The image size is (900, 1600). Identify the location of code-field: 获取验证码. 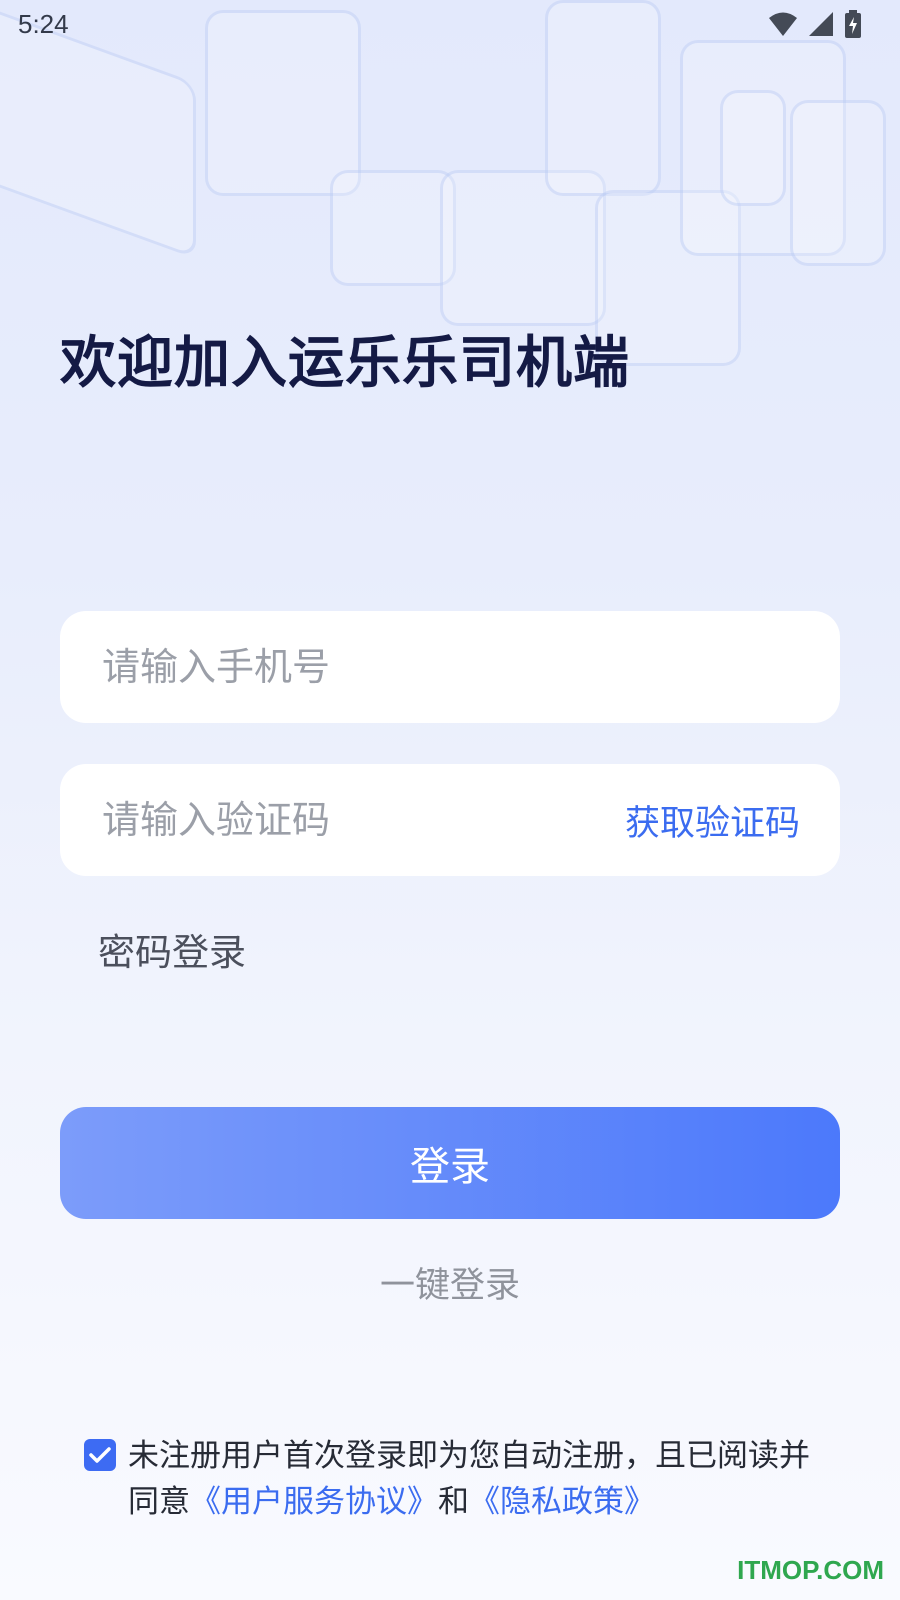
(450, 820).